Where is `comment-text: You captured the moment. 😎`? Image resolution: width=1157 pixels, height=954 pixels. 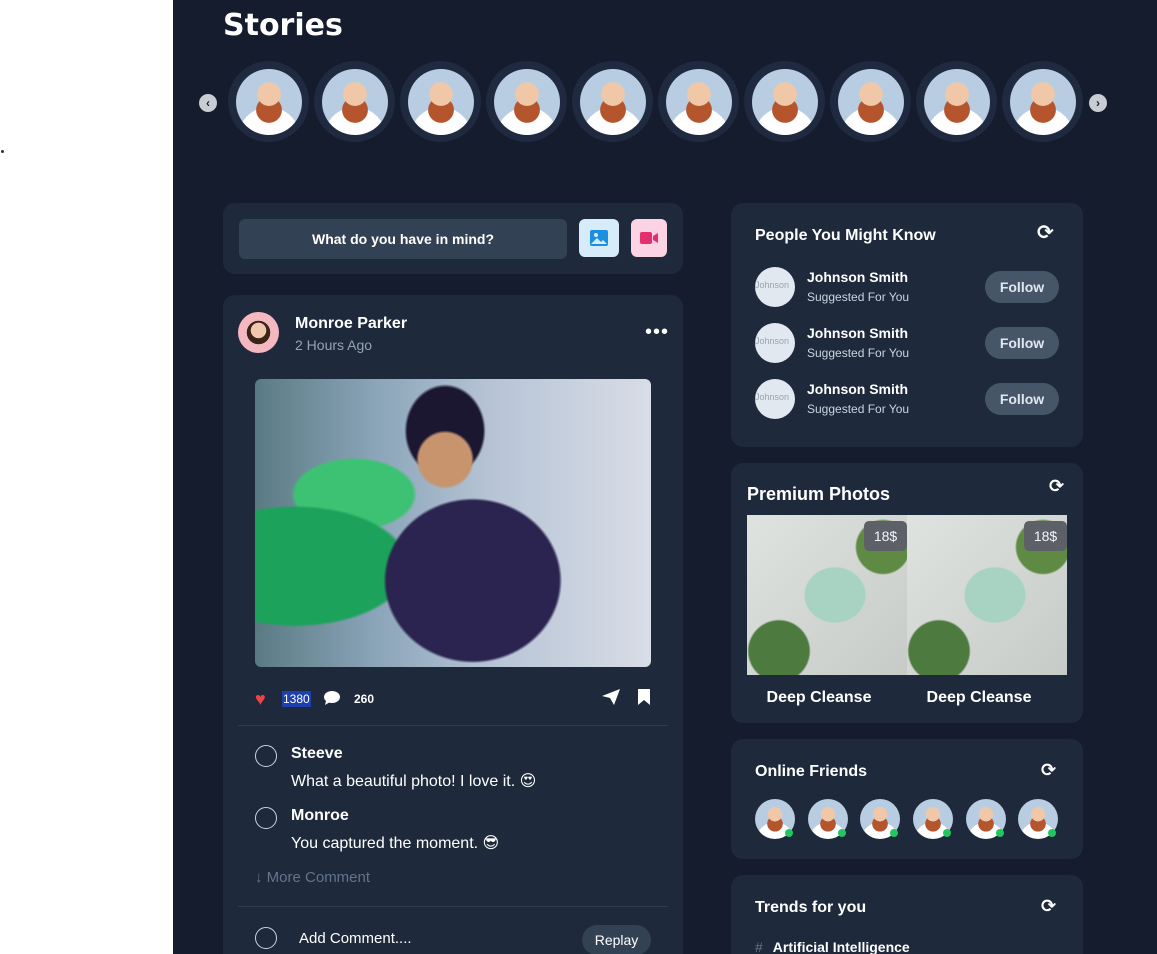
comment-text: You captured the moment. 😎 is located at coordinates (395, 843).